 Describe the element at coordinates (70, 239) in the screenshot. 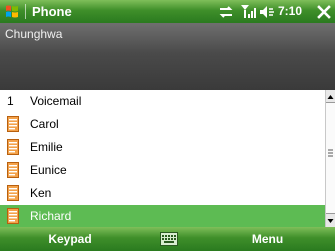

I see `keypad-softkey: Keypad` at that location.